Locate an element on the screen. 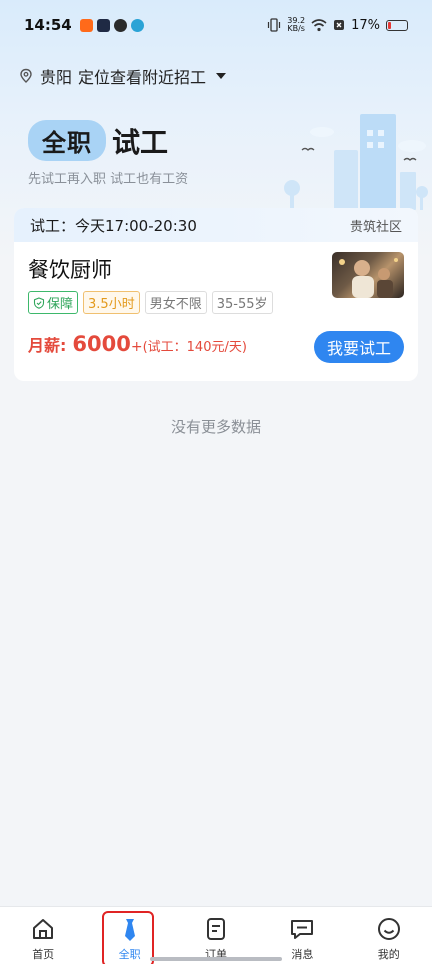 This screenshot has width=432, height=964. vibrate-icon is located at coordinates (274, 25).